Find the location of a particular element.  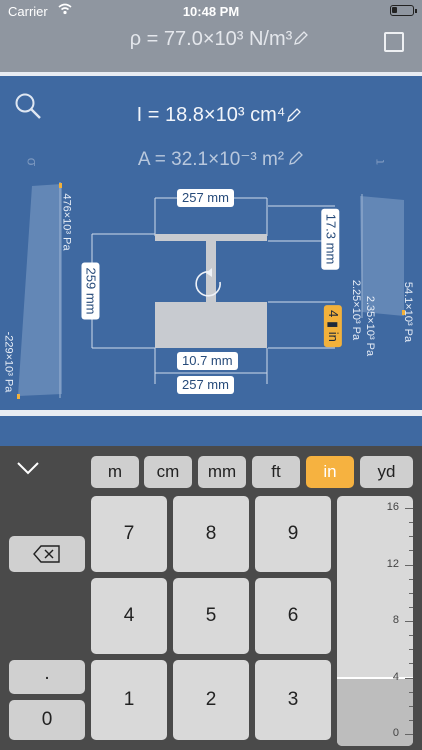

unit-mm: mm is located at coordinates (222, 472).